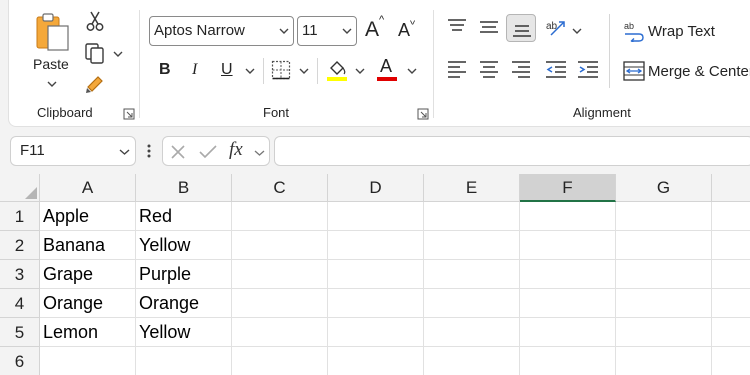 This screenshot has height=375, width=750. What do you see at coordinates (88, 216) in the screenshot?
I see `cell-a: Apple` at bounding box center [88, 216].